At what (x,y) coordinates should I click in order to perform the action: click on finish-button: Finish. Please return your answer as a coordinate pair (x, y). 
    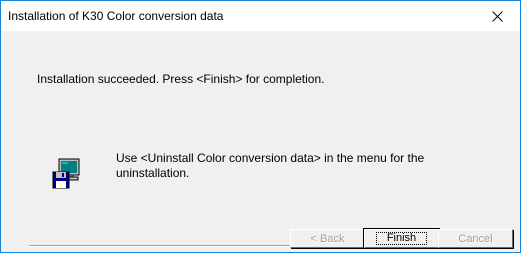
    Looking at the image, I should click on (401, 238).